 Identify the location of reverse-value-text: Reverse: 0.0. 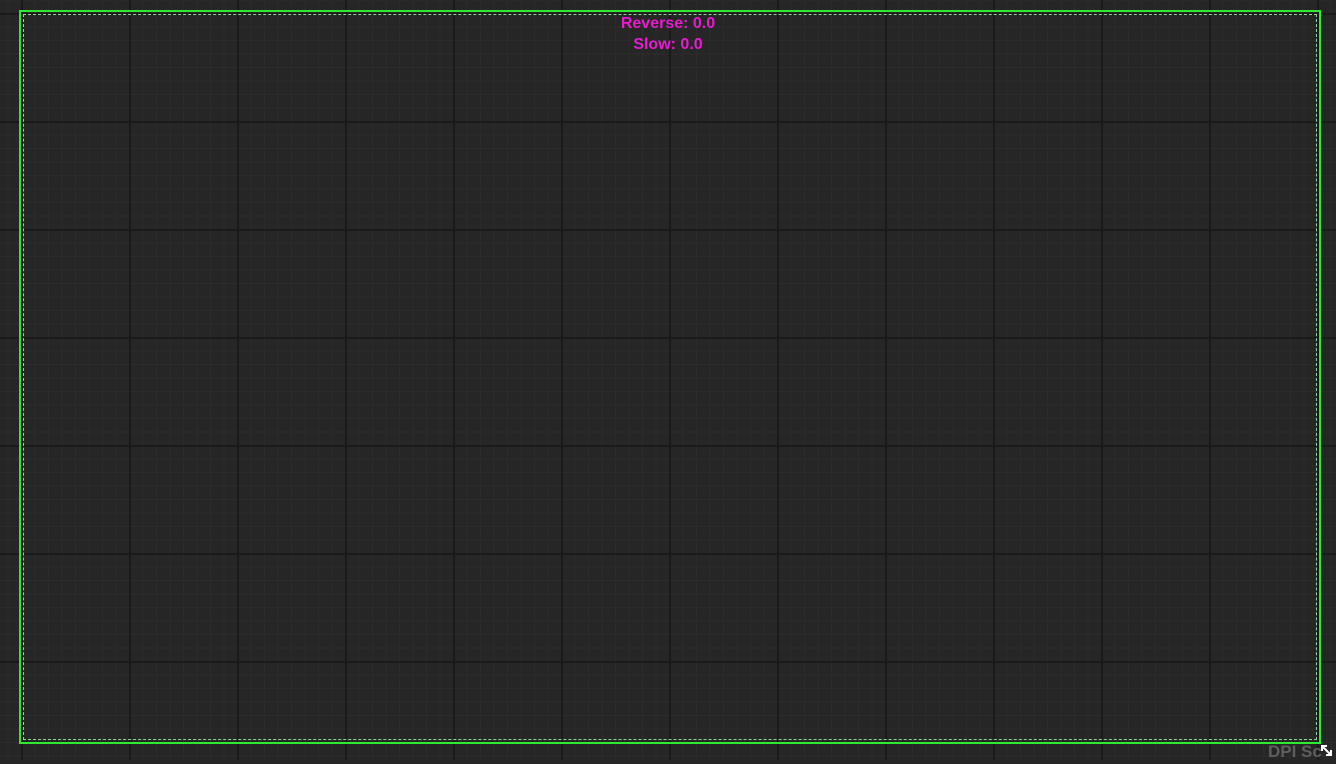
(668, 23).